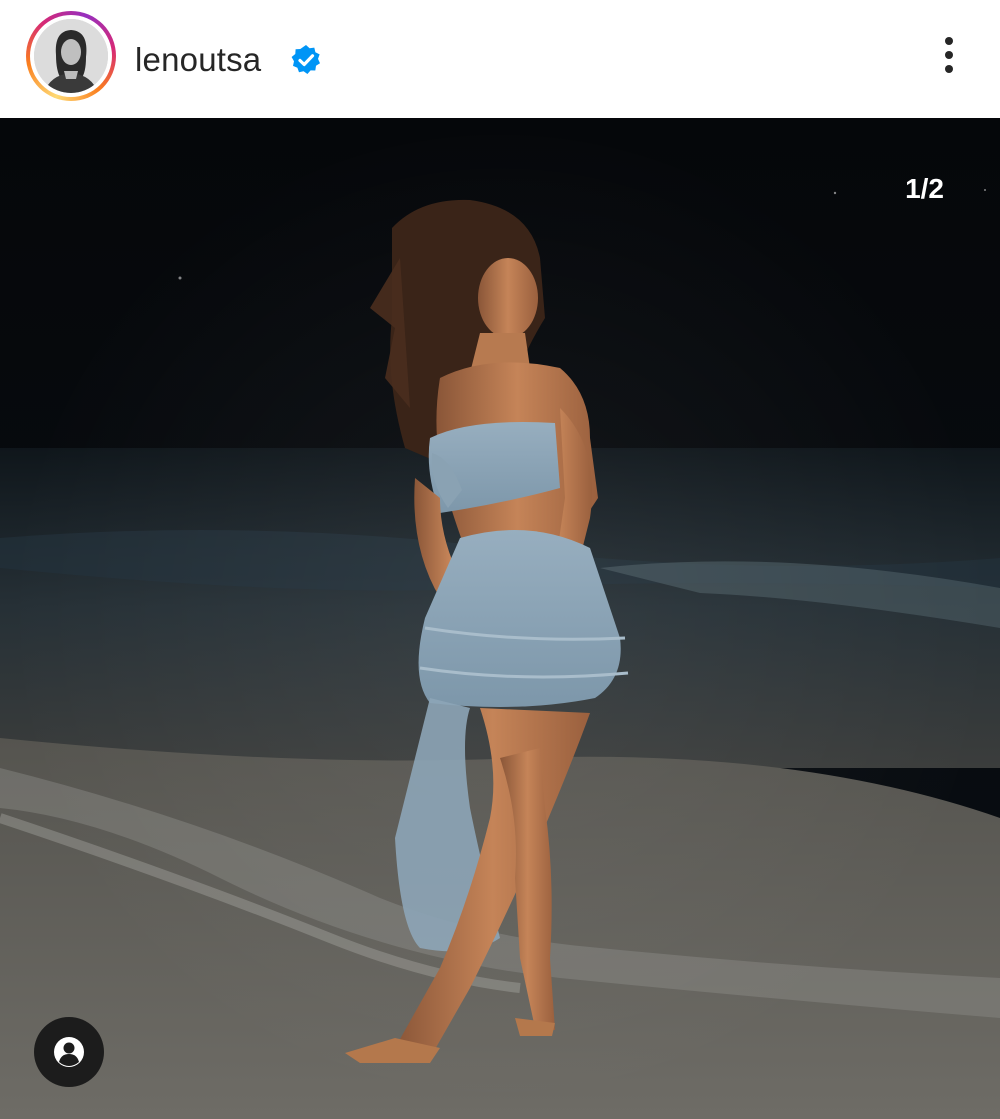 This screenshot has height=1119, width=1000. I want to click on profile-avatar-story-ring, so click(71, 56).